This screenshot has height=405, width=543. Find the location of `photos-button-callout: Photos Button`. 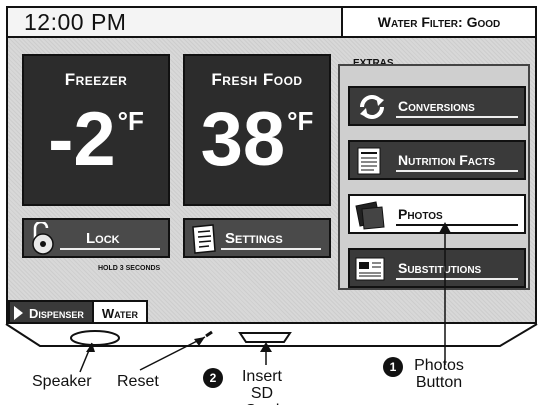

photos-button-callout: Photos Button is located at coordinates (439, 374).